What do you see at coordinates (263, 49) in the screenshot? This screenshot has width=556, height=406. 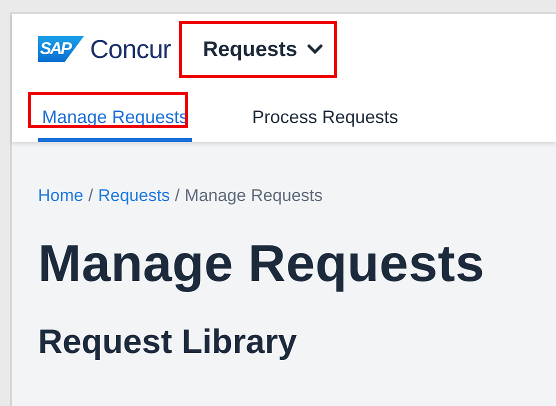 I see `requests-menu-button: Requests` at bounding box center [263, 49].